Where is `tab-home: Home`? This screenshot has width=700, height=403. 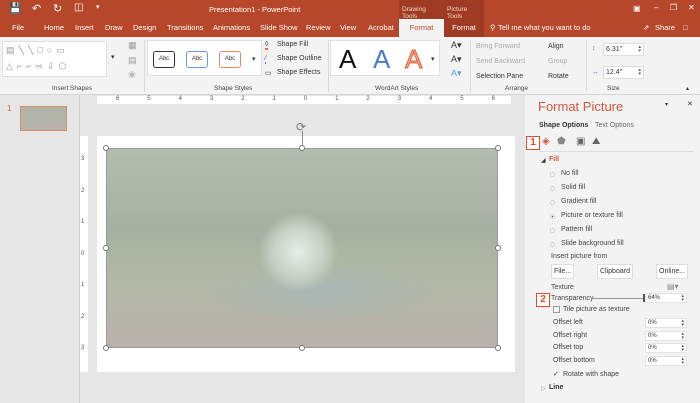
tab-home: Home is located at coordinates (54, 27).